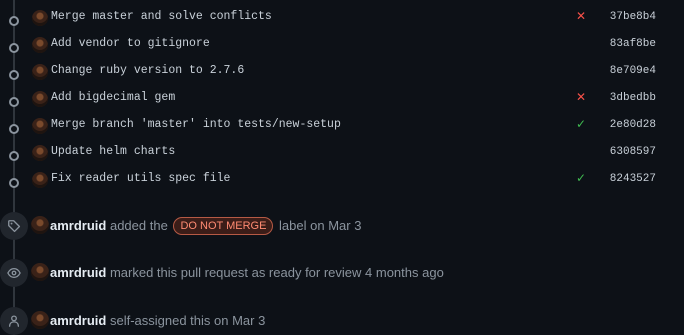  What do you see at coordinates (147, 71) in the screenshot?
I see `commit-message: Change ruby version to 2.7.6` at bounding box center [147, 71].